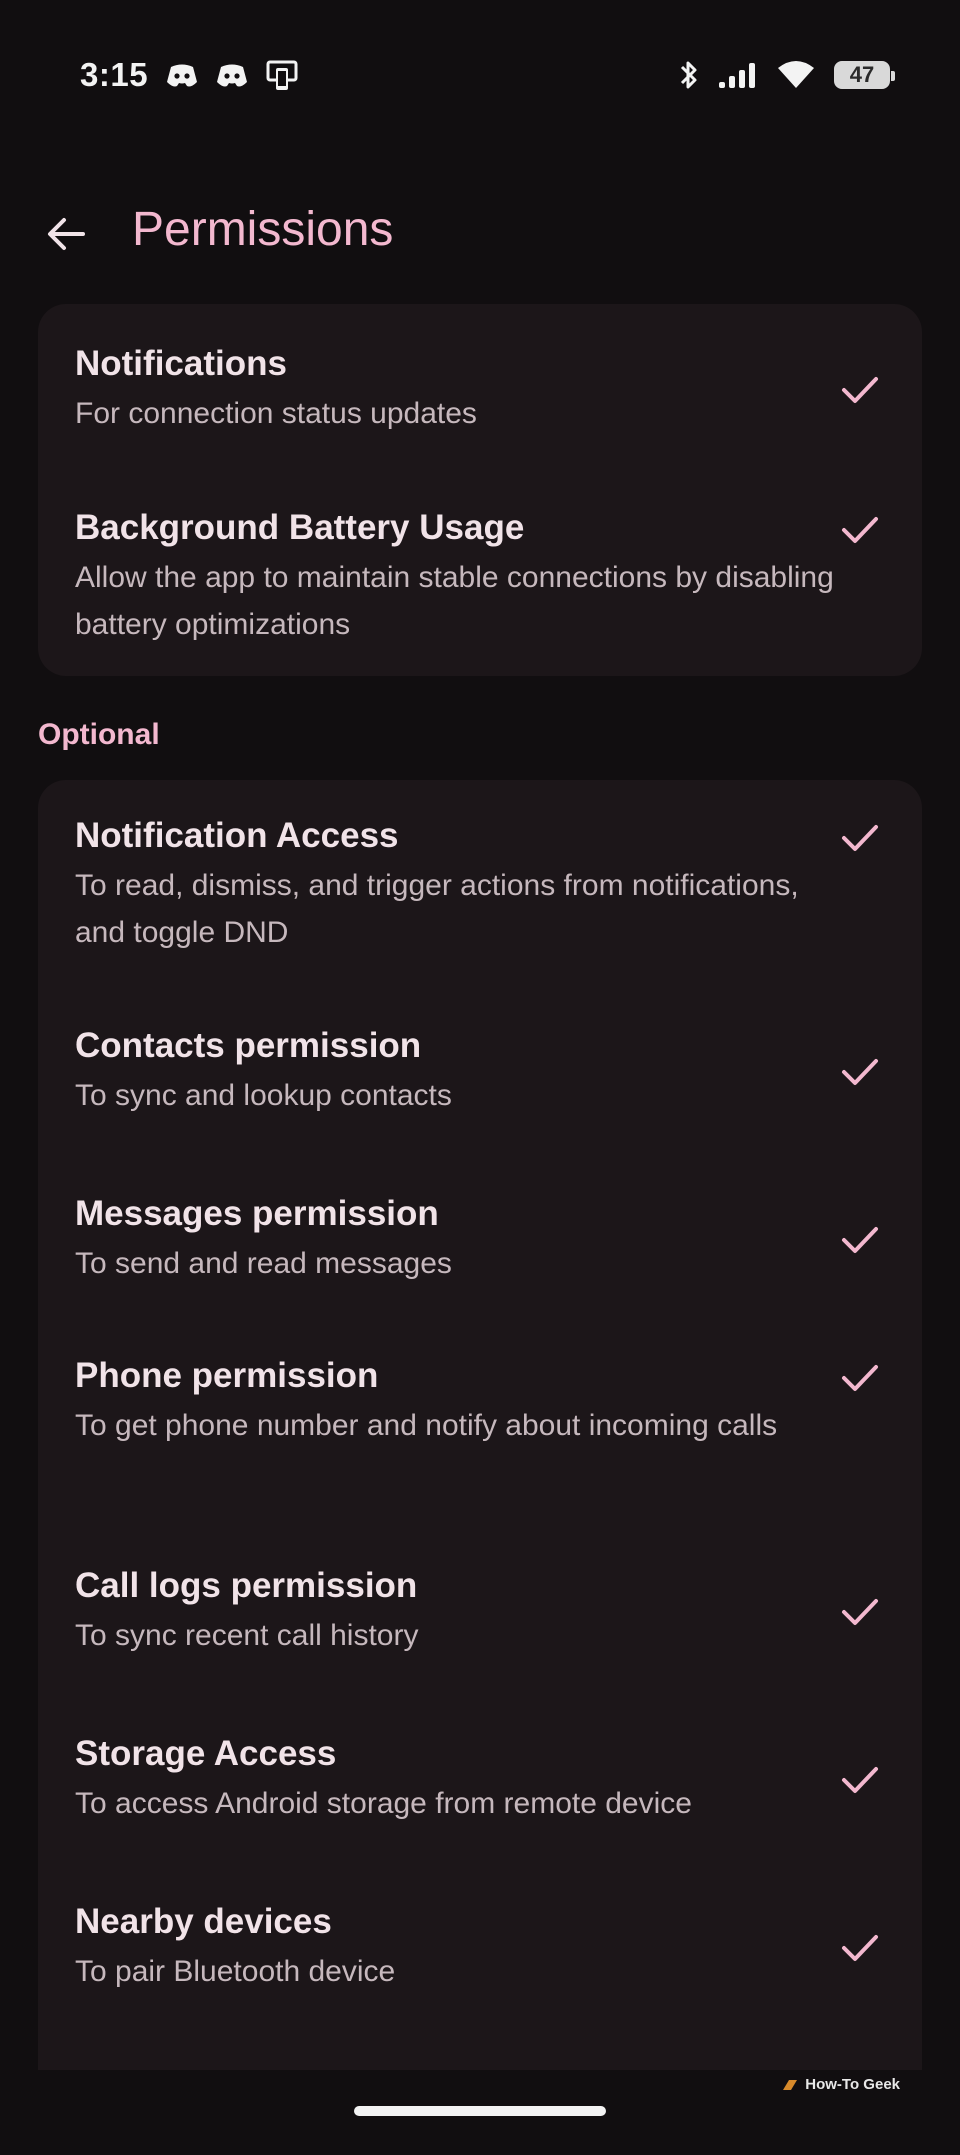 This screenshot has width=960, height=2155. I want to click on battery-indicator: 47, so click(864, 75).